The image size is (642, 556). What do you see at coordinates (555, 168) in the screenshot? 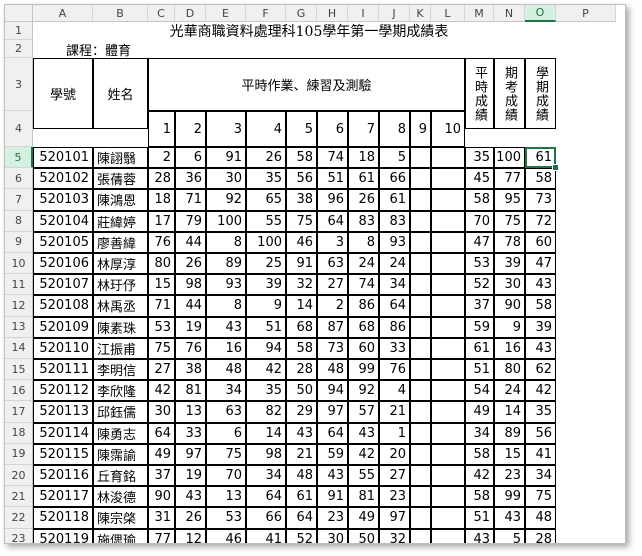
I see `fill-handle` at bounding box center [555, 168].